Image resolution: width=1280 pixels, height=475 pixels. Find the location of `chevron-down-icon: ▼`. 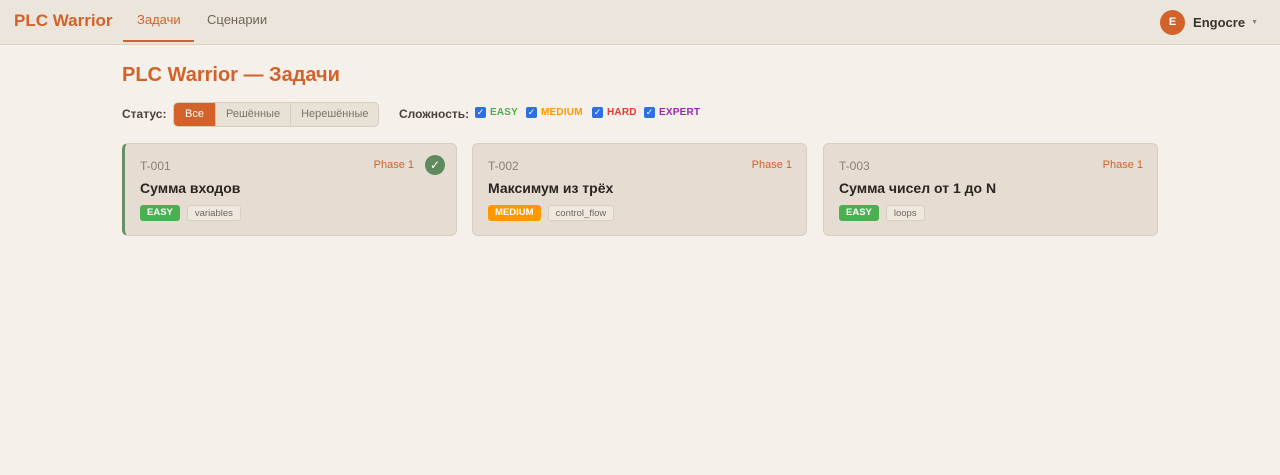

chevron-down-icon: ▼ is located at coordinates (1254, 22).